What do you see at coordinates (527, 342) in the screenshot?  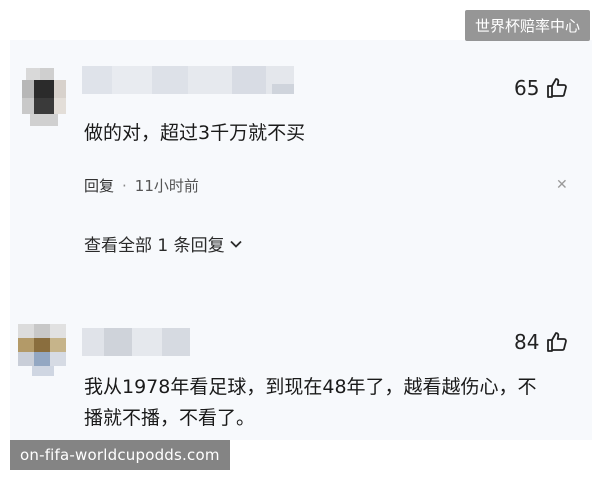 I see `like-count: 84` at bounding box center [527, 342].